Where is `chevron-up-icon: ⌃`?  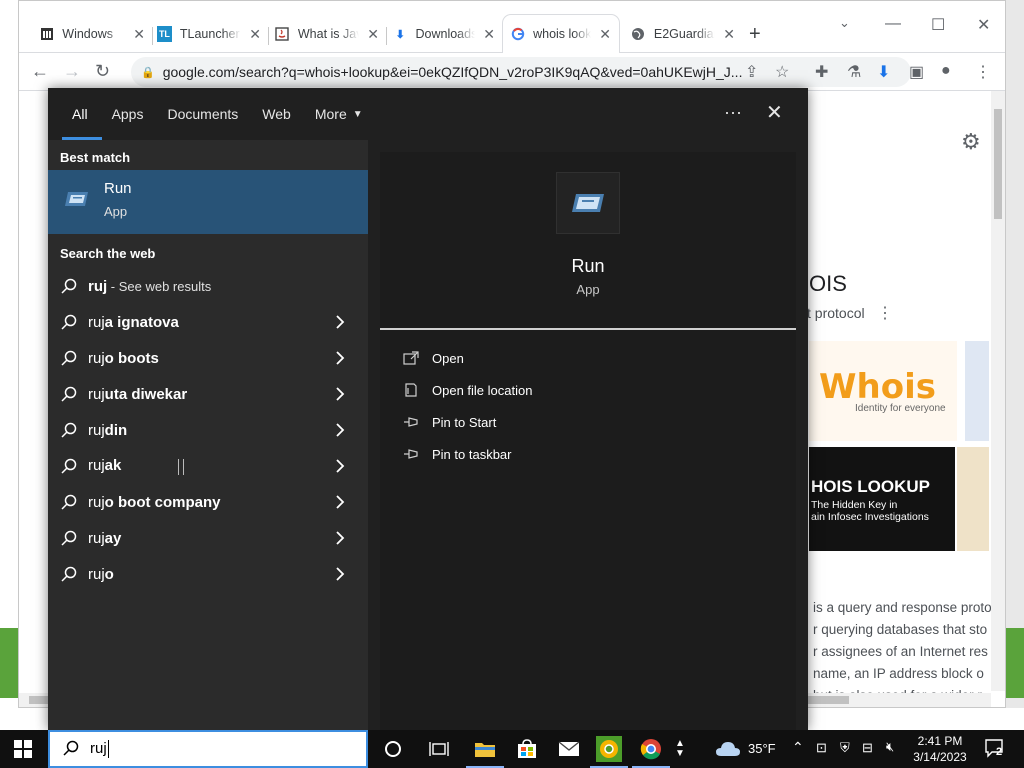
chevron-up-icon: ⌃ is located at coordinates (798, 747).